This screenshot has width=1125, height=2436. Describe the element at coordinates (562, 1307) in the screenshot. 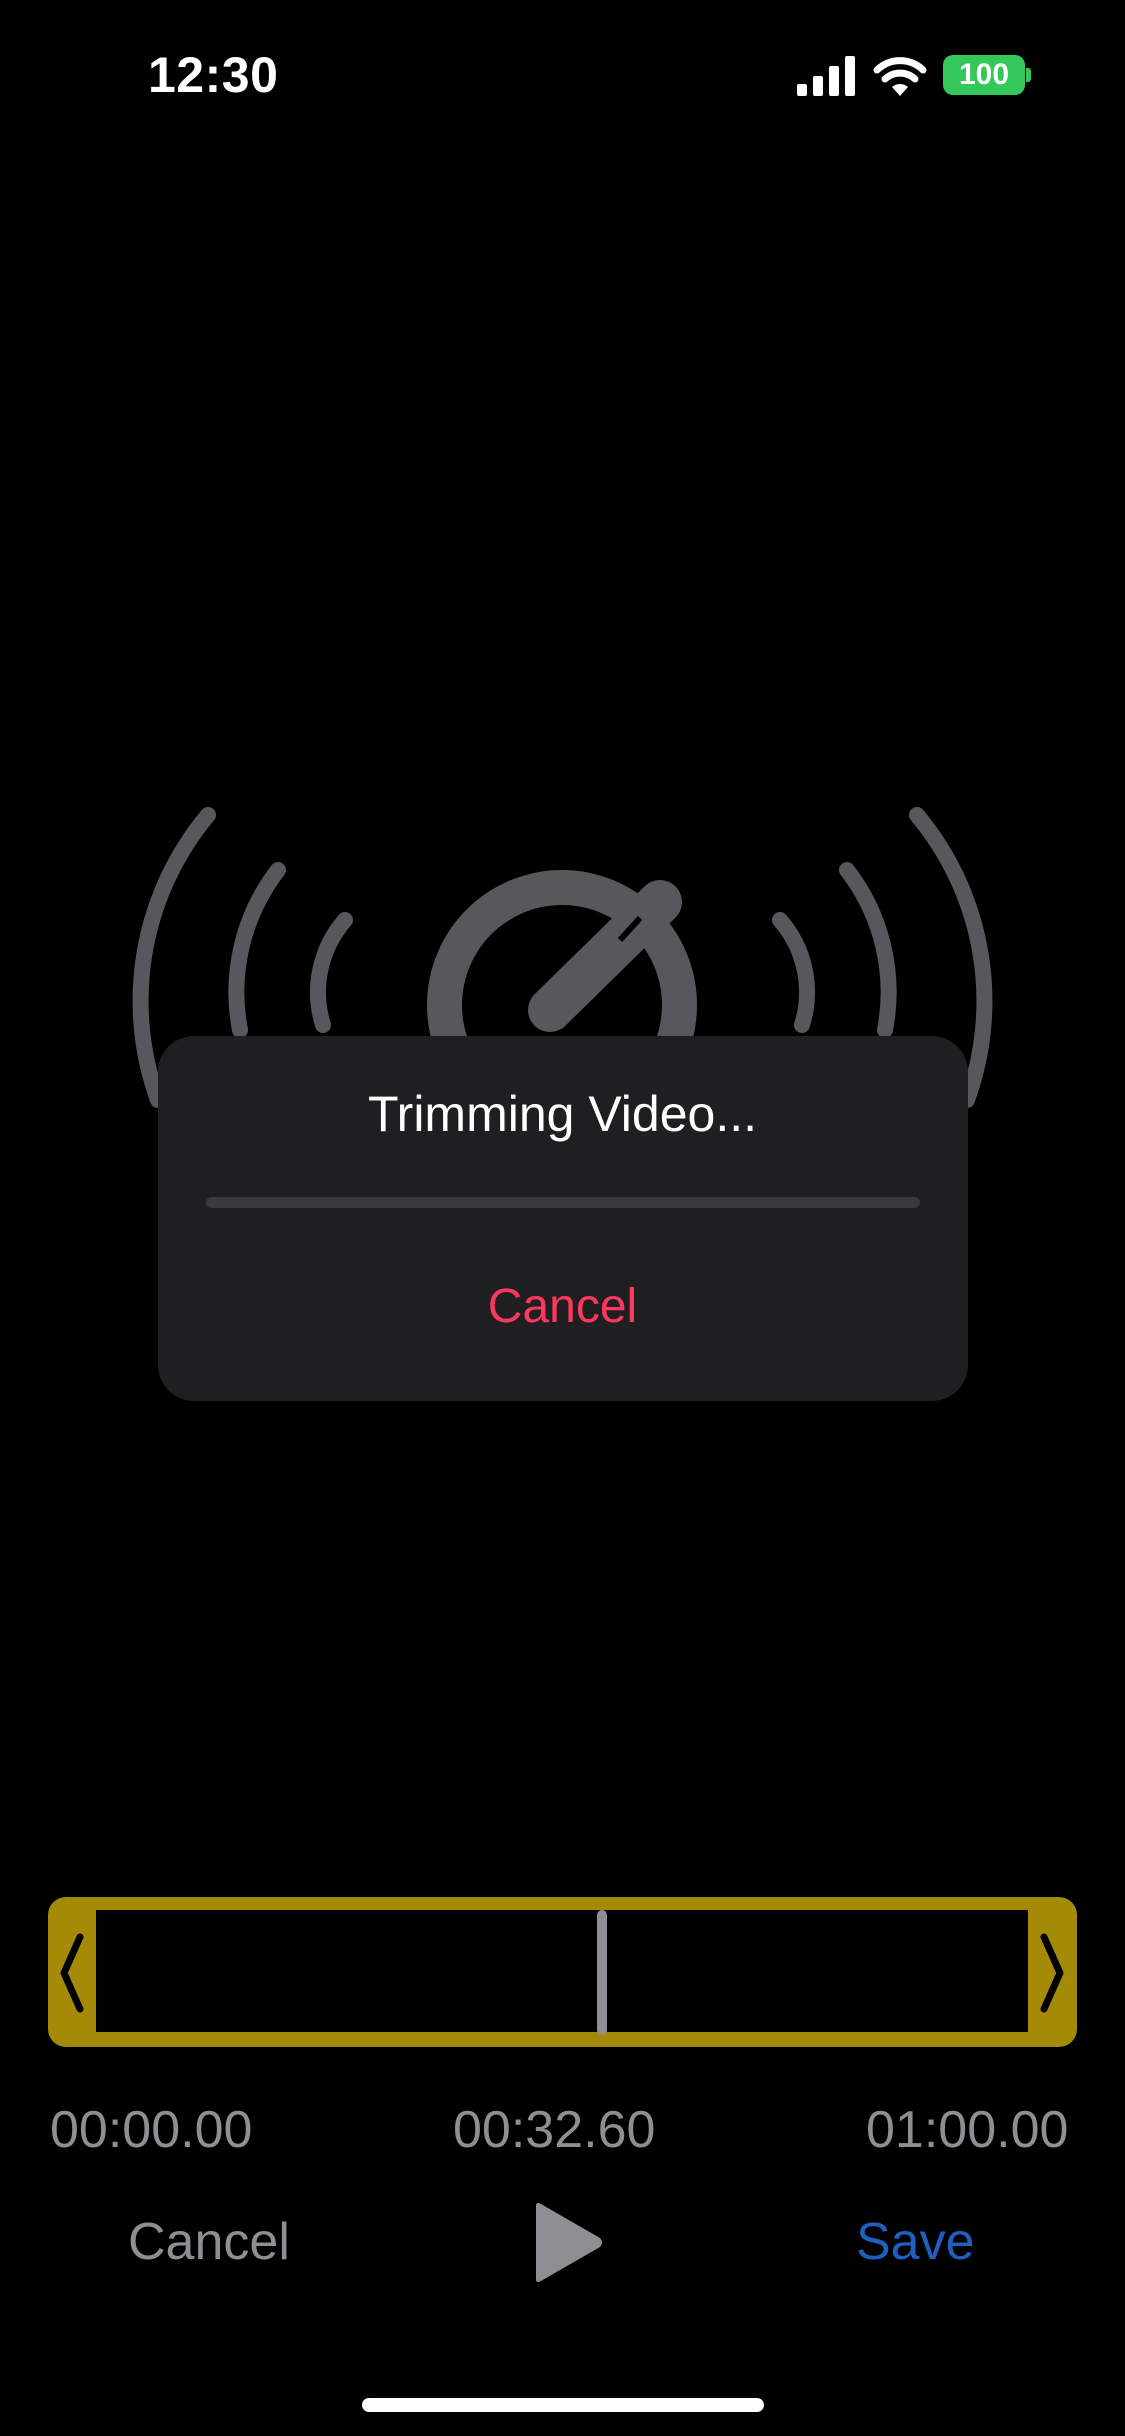

I see `dialog-cancel-button: Cancel` at that location.